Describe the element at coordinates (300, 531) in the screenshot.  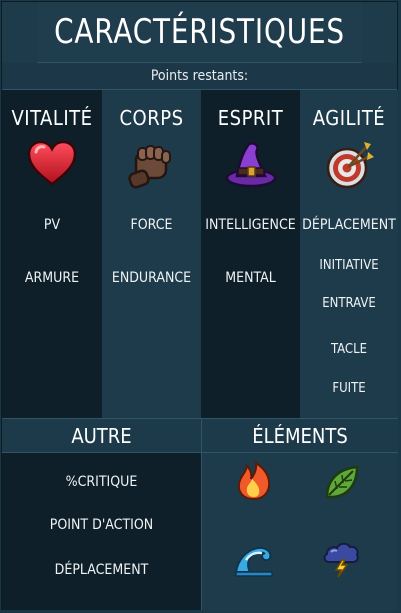
I see `elements-section` at that location.